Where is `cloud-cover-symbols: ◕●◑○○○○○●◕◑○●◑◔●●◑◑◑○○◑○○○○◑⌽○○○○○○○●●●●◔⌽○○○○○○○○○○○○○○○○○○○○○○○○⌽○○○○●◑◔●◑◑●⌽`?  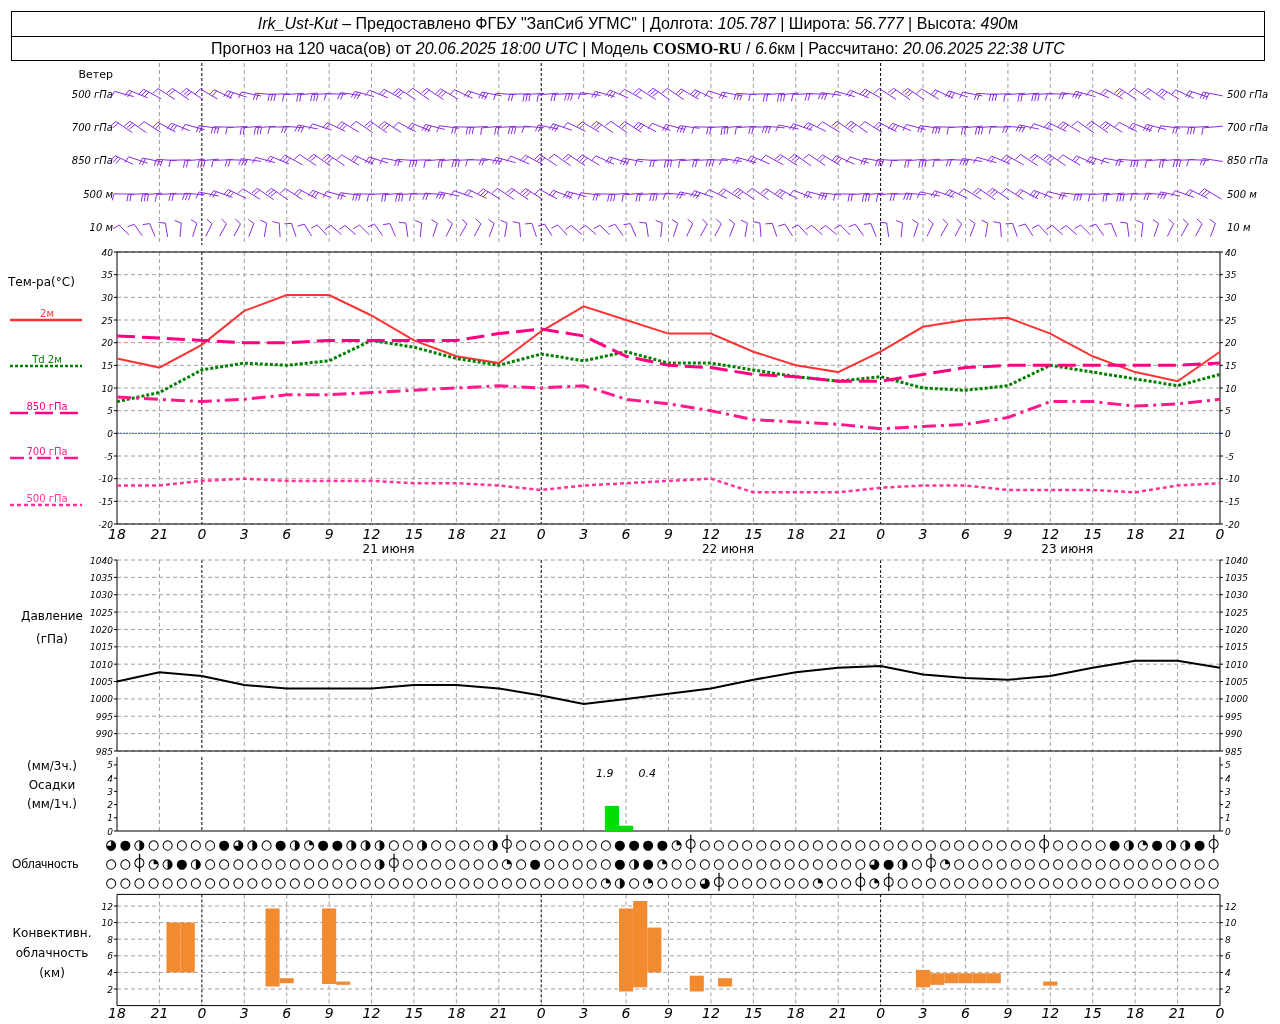 cloud-cover-symbols: ◕●◑○○○○○●◕◑○●◑◔●●◑◑◑○○◑○○○○◑⌽○○○○○○○●●●●◔⌽○○○○○○○○○○○○○○○○○○○○○○○○⌽○○○○●◑◔●◑◑●⌽ is located at coordinates (664, 844).